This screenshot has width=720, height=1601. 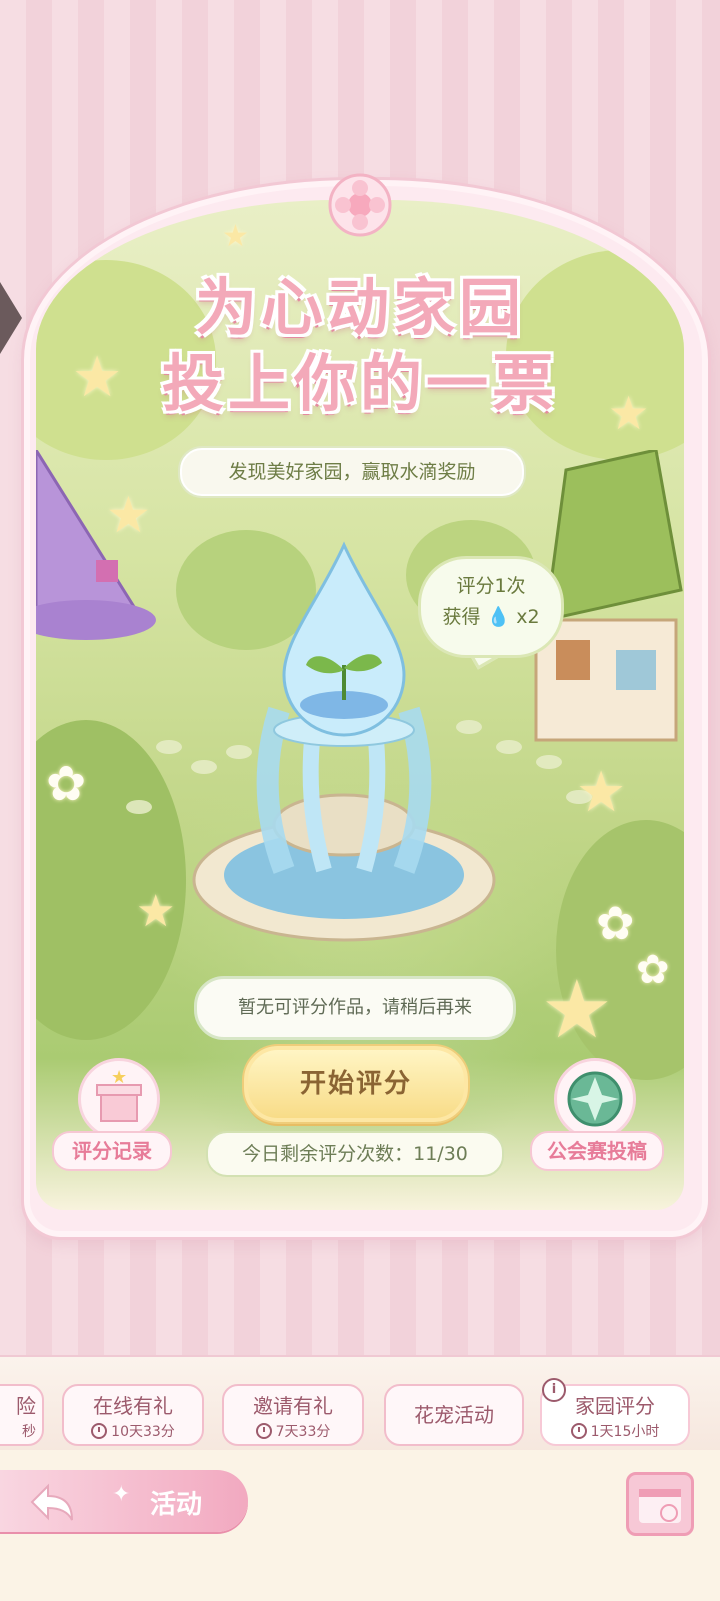 I want to click on tab-invite-gift: 邀请有礼 7天33分, so click(x=293, y=1415).